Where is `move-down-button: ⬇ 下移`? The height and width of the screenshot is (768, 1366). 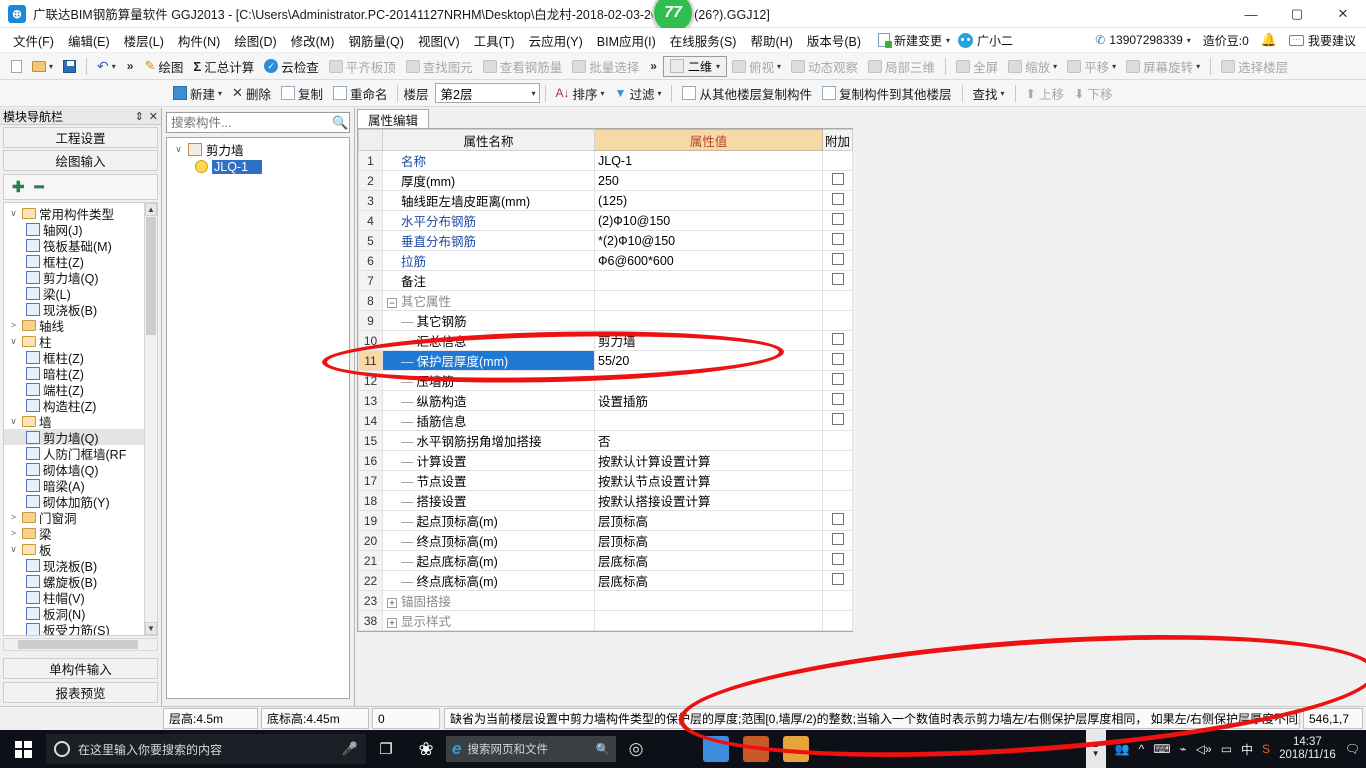
move-down-button: ⬇ 下移 is located at coordinates (1093, 93).